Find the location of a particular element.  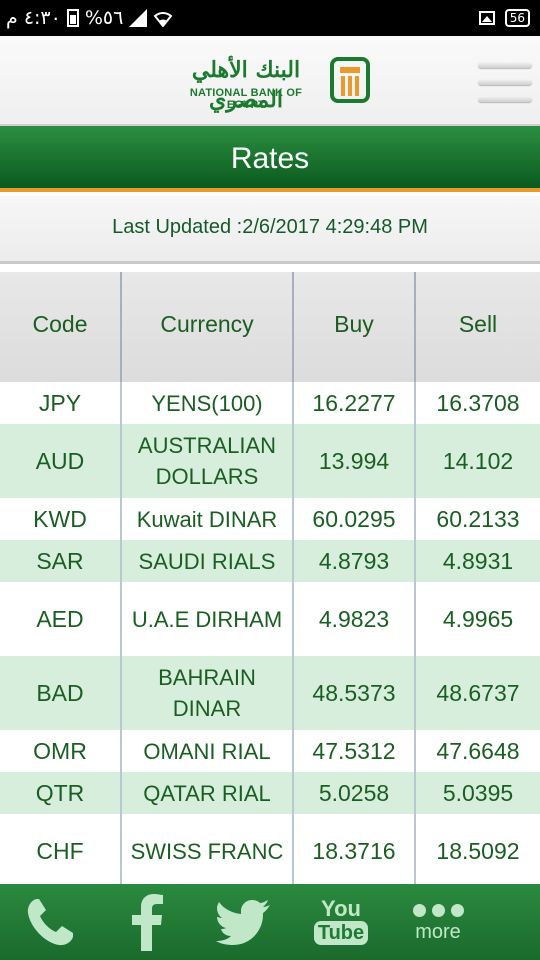

last-updated-bar: Last Updated :2/6/2017 4:29:48 PM is located at coordinates (270, 230).